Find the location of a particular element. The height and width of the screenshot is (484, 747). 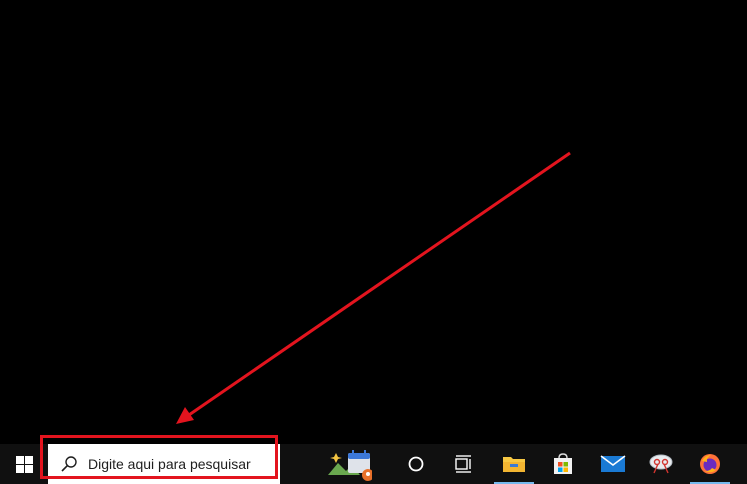

file-explorer-icon is located at coordinates (514, 464).